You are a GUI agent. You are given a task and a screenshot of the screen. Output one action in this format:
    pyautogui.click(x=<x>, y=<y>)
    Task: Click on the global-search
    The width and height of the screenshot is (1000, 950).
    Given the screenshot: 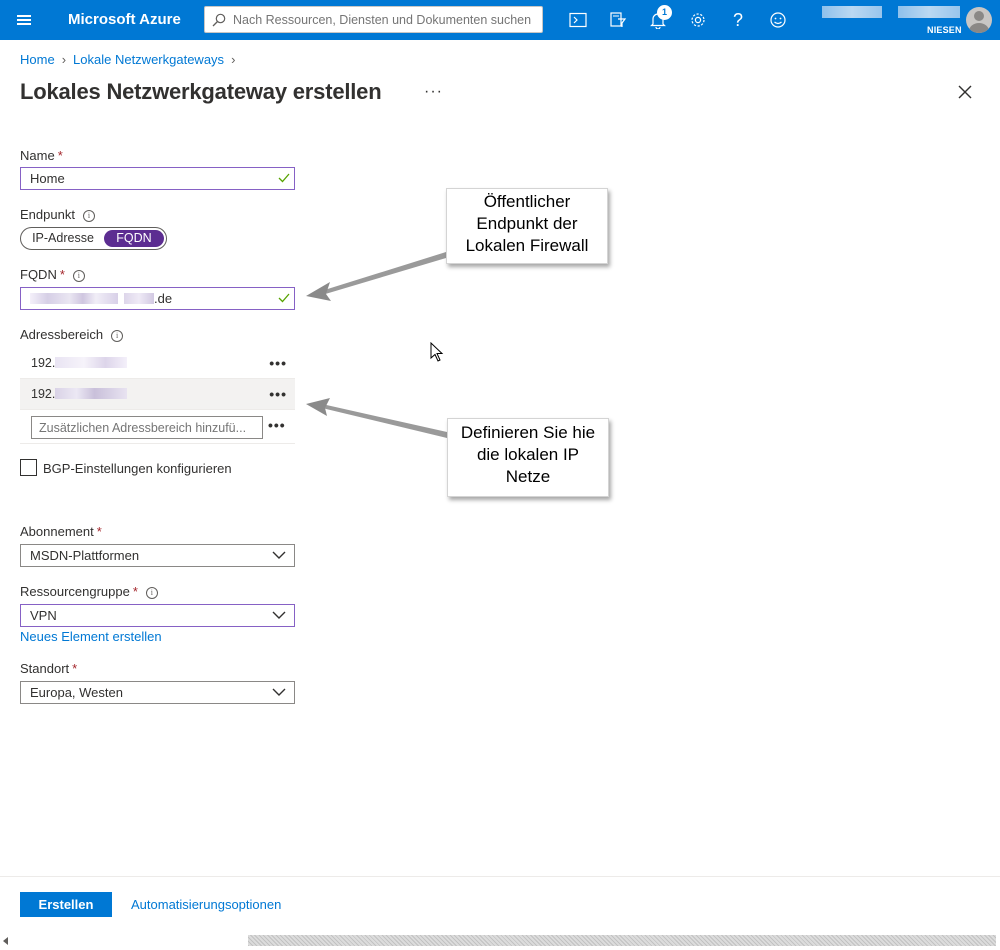 What is the action you would take?
    pyautogui.click(x=373, y=19)
    